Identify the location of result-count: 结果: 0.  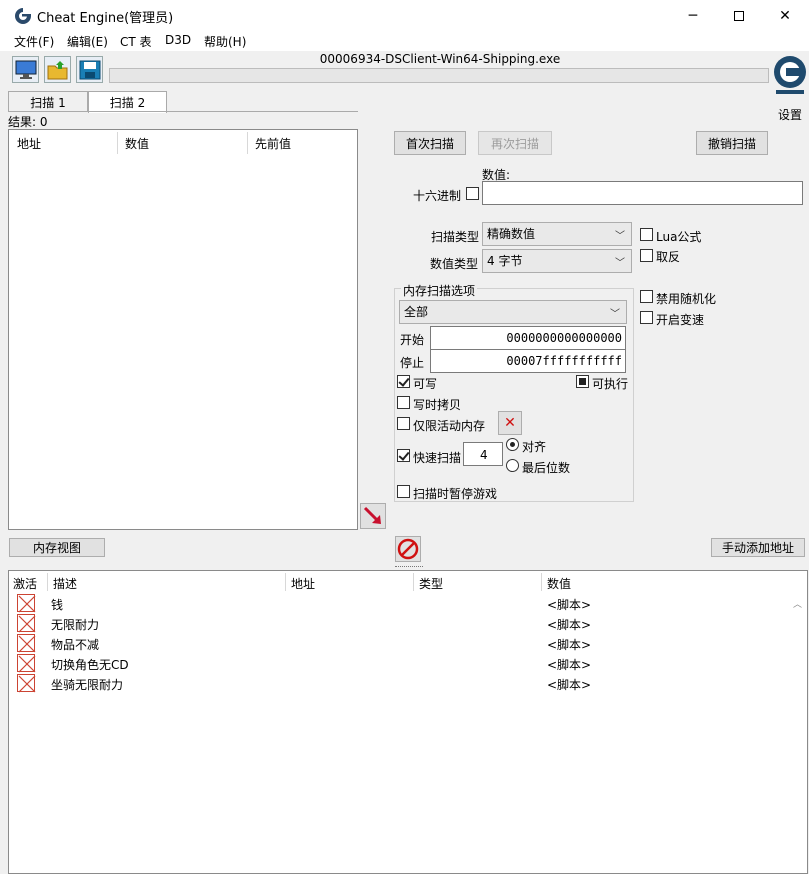
(28, 122).